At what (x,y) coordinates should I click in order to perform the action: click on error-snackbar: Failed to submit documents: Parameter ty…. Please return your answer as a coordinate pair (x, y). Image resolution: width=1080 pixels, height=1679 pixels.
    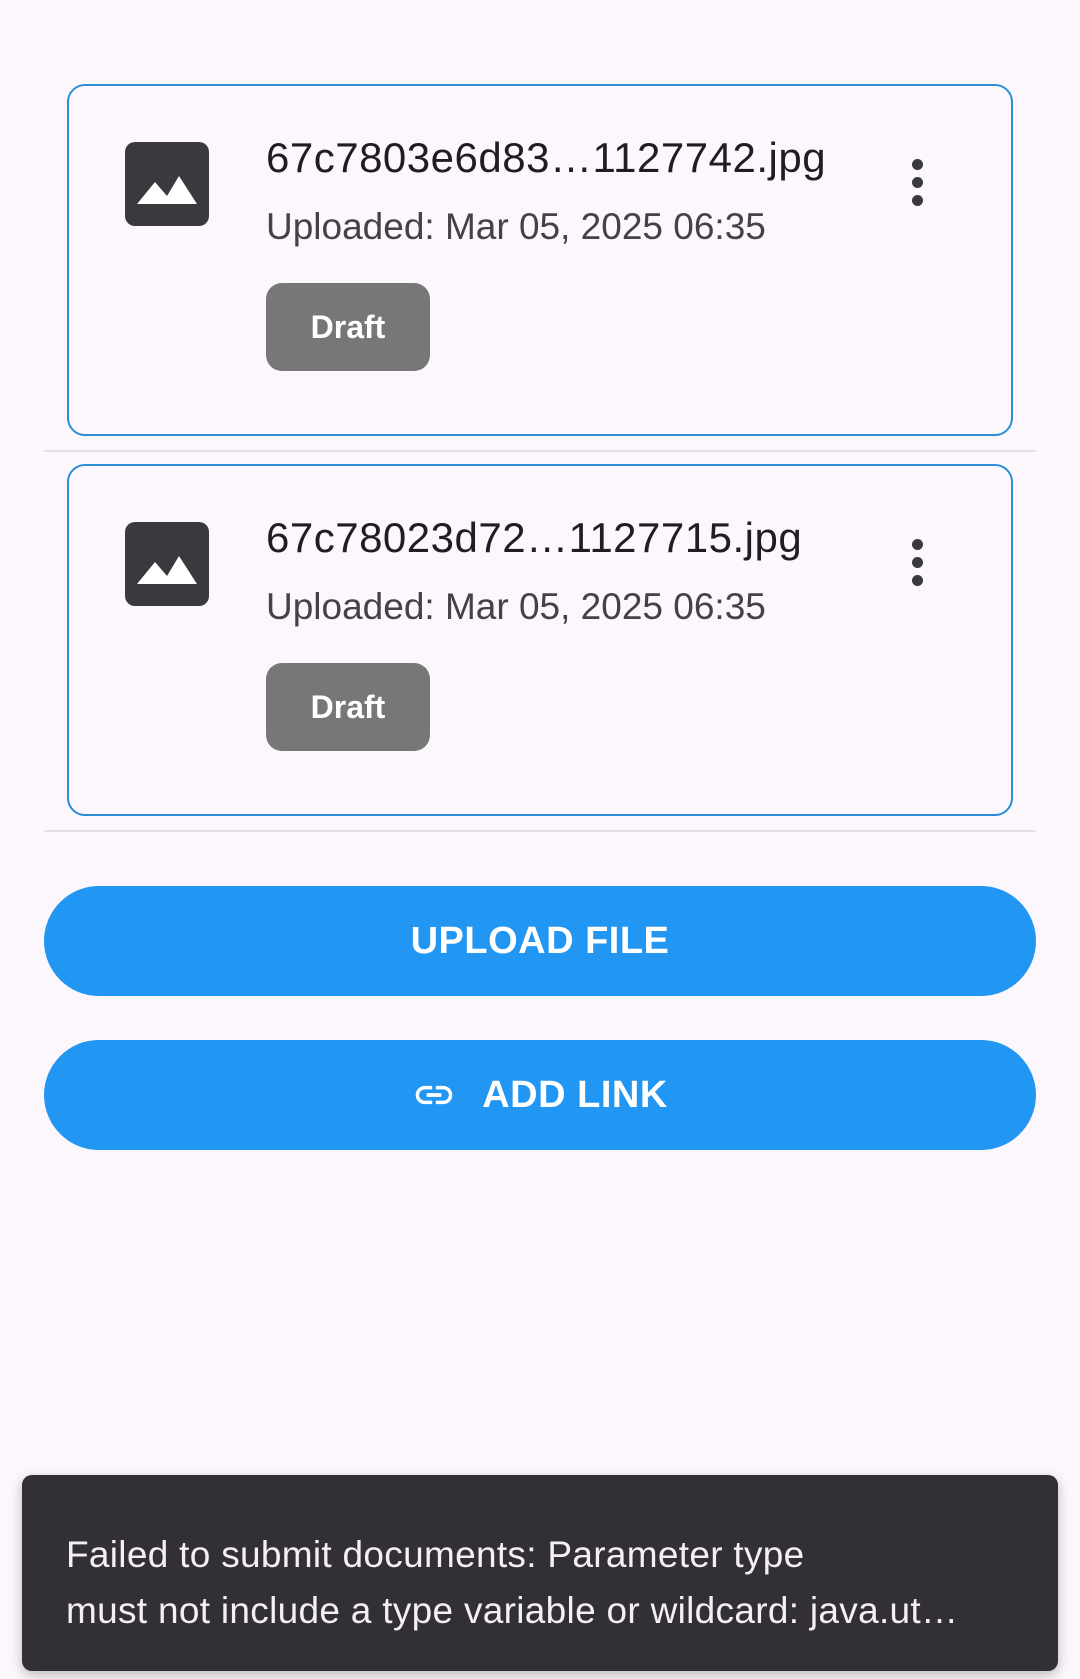
    Looking at the image, I should click on (540, 1573).